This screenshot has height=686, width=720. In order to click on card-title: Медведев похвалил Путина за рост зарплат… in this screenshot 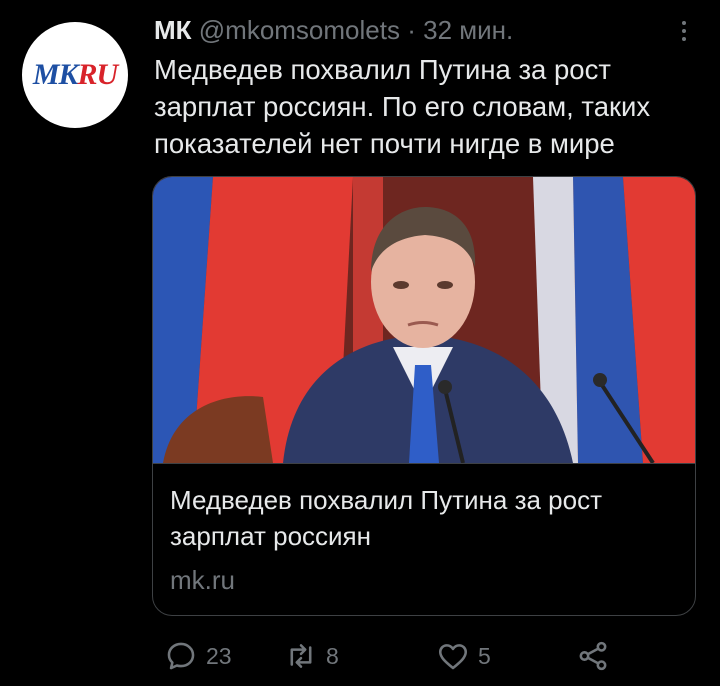, I will do `click(425, 518)`.